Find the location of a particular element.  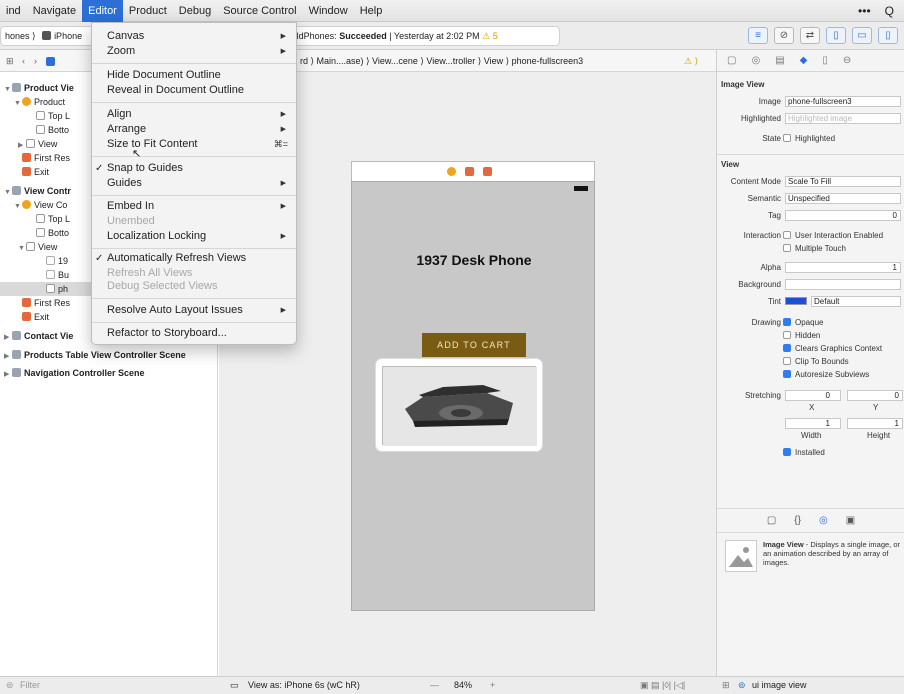

outline-row-label: First Res is located at coordinates (52, 158).